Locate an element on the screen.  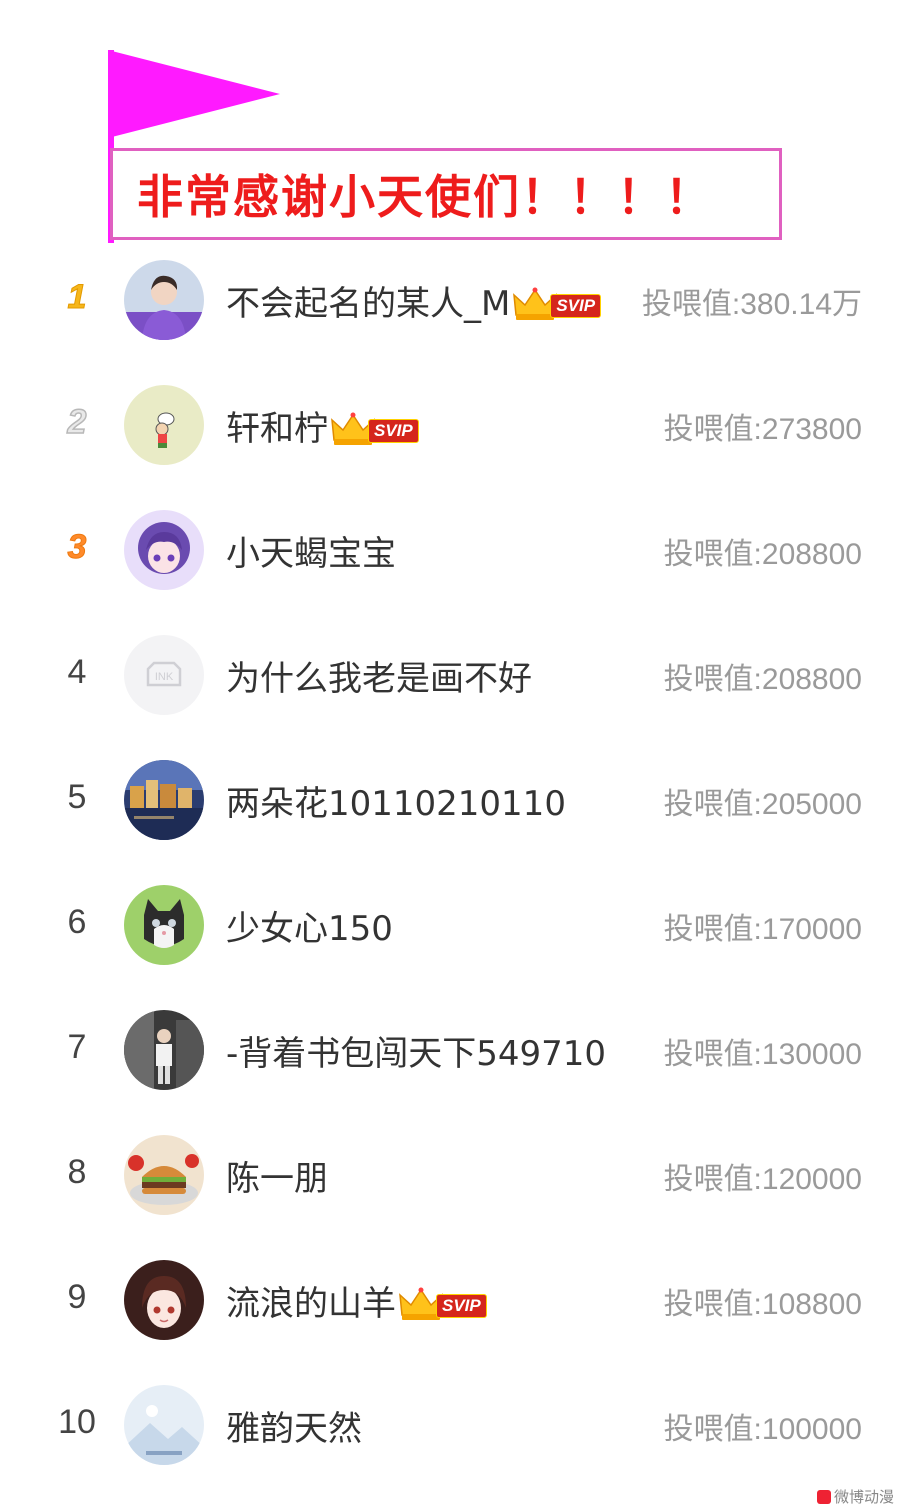
list-item: 10 雅韵天然 投喂值:100000 is located at coordinates (450, 1425).